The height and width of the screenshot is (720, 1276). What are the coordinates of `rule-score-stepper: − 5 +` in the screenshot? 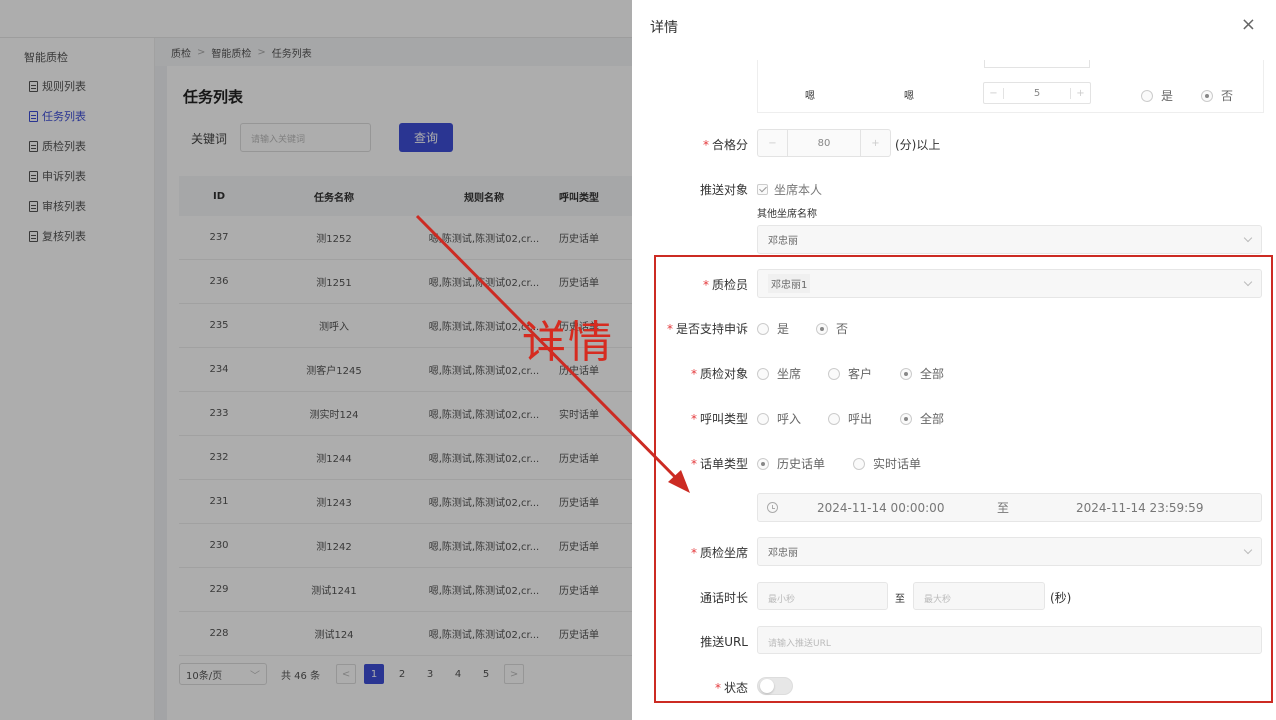 It's located at (1037, 93).